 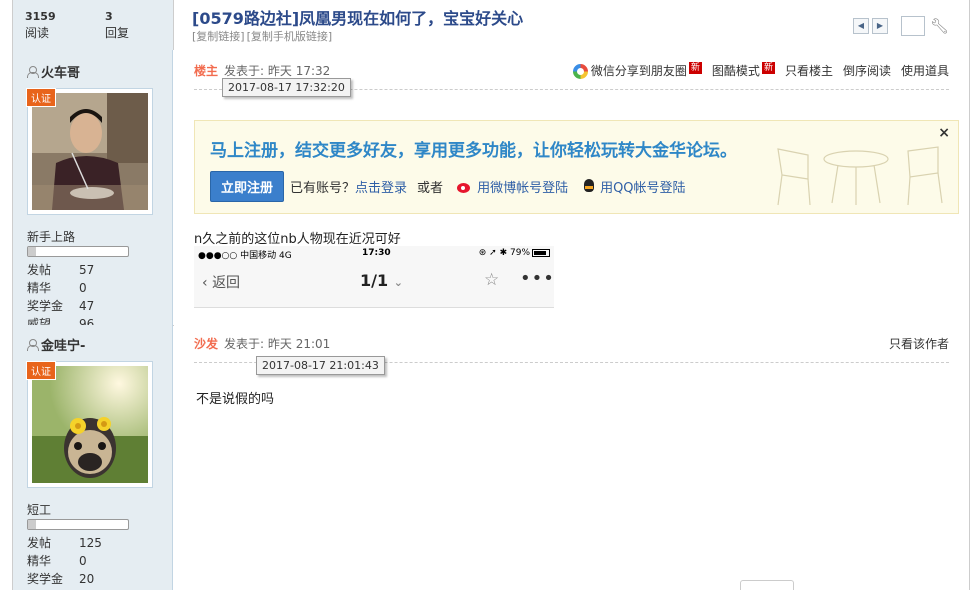 I want to click on layout-toggle, so click(x=912, y=26).